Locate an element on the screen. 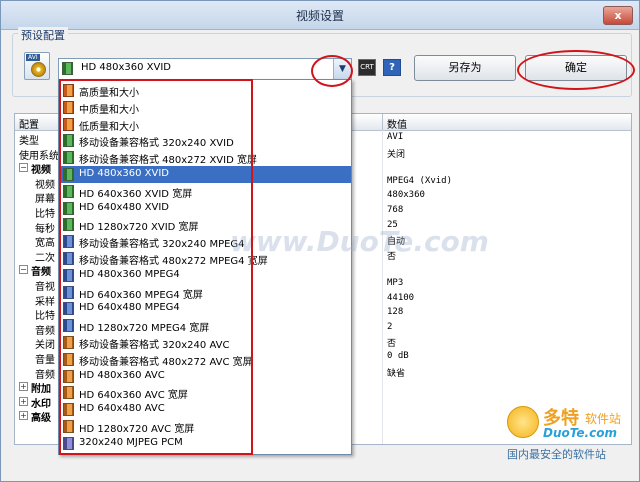 Image resolution: width=640 pixels, height=482 pixels. avi-tag: AVI is located at coordinates (33, 57).